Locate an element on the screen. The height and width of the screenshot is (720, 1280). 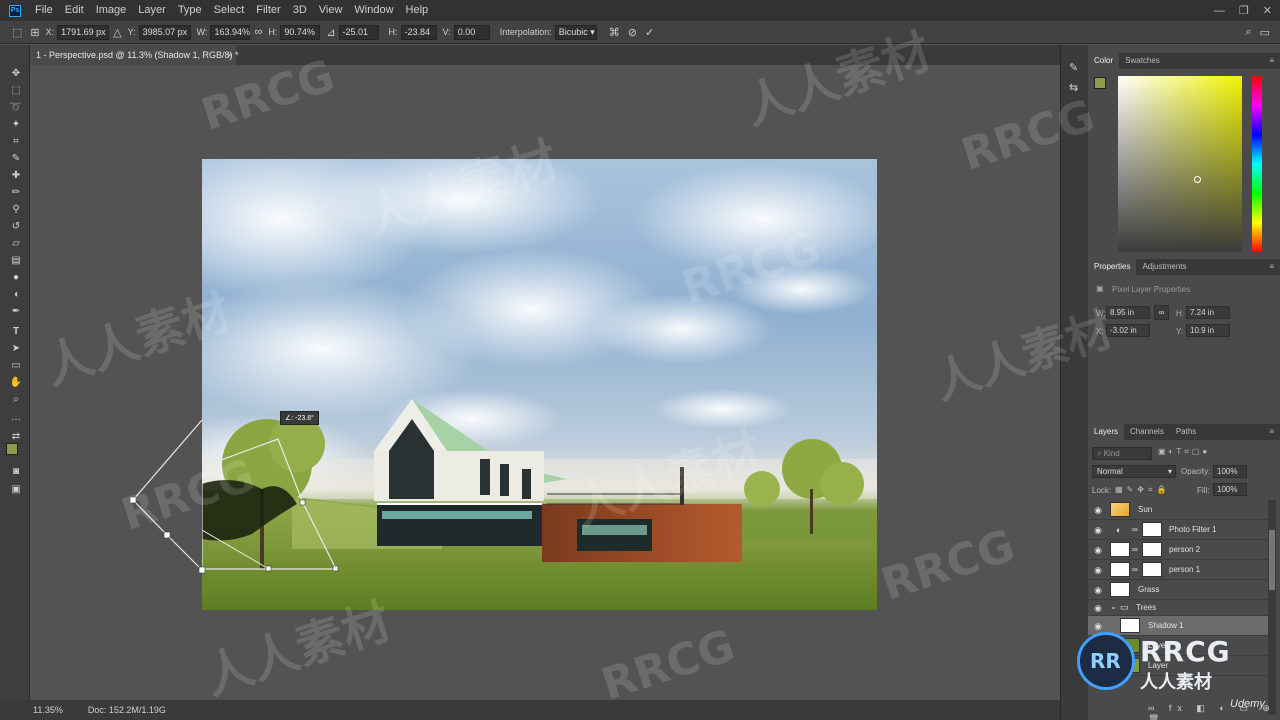
history-brush-tool-icon: ↺ is located at coordinates (16, 227).